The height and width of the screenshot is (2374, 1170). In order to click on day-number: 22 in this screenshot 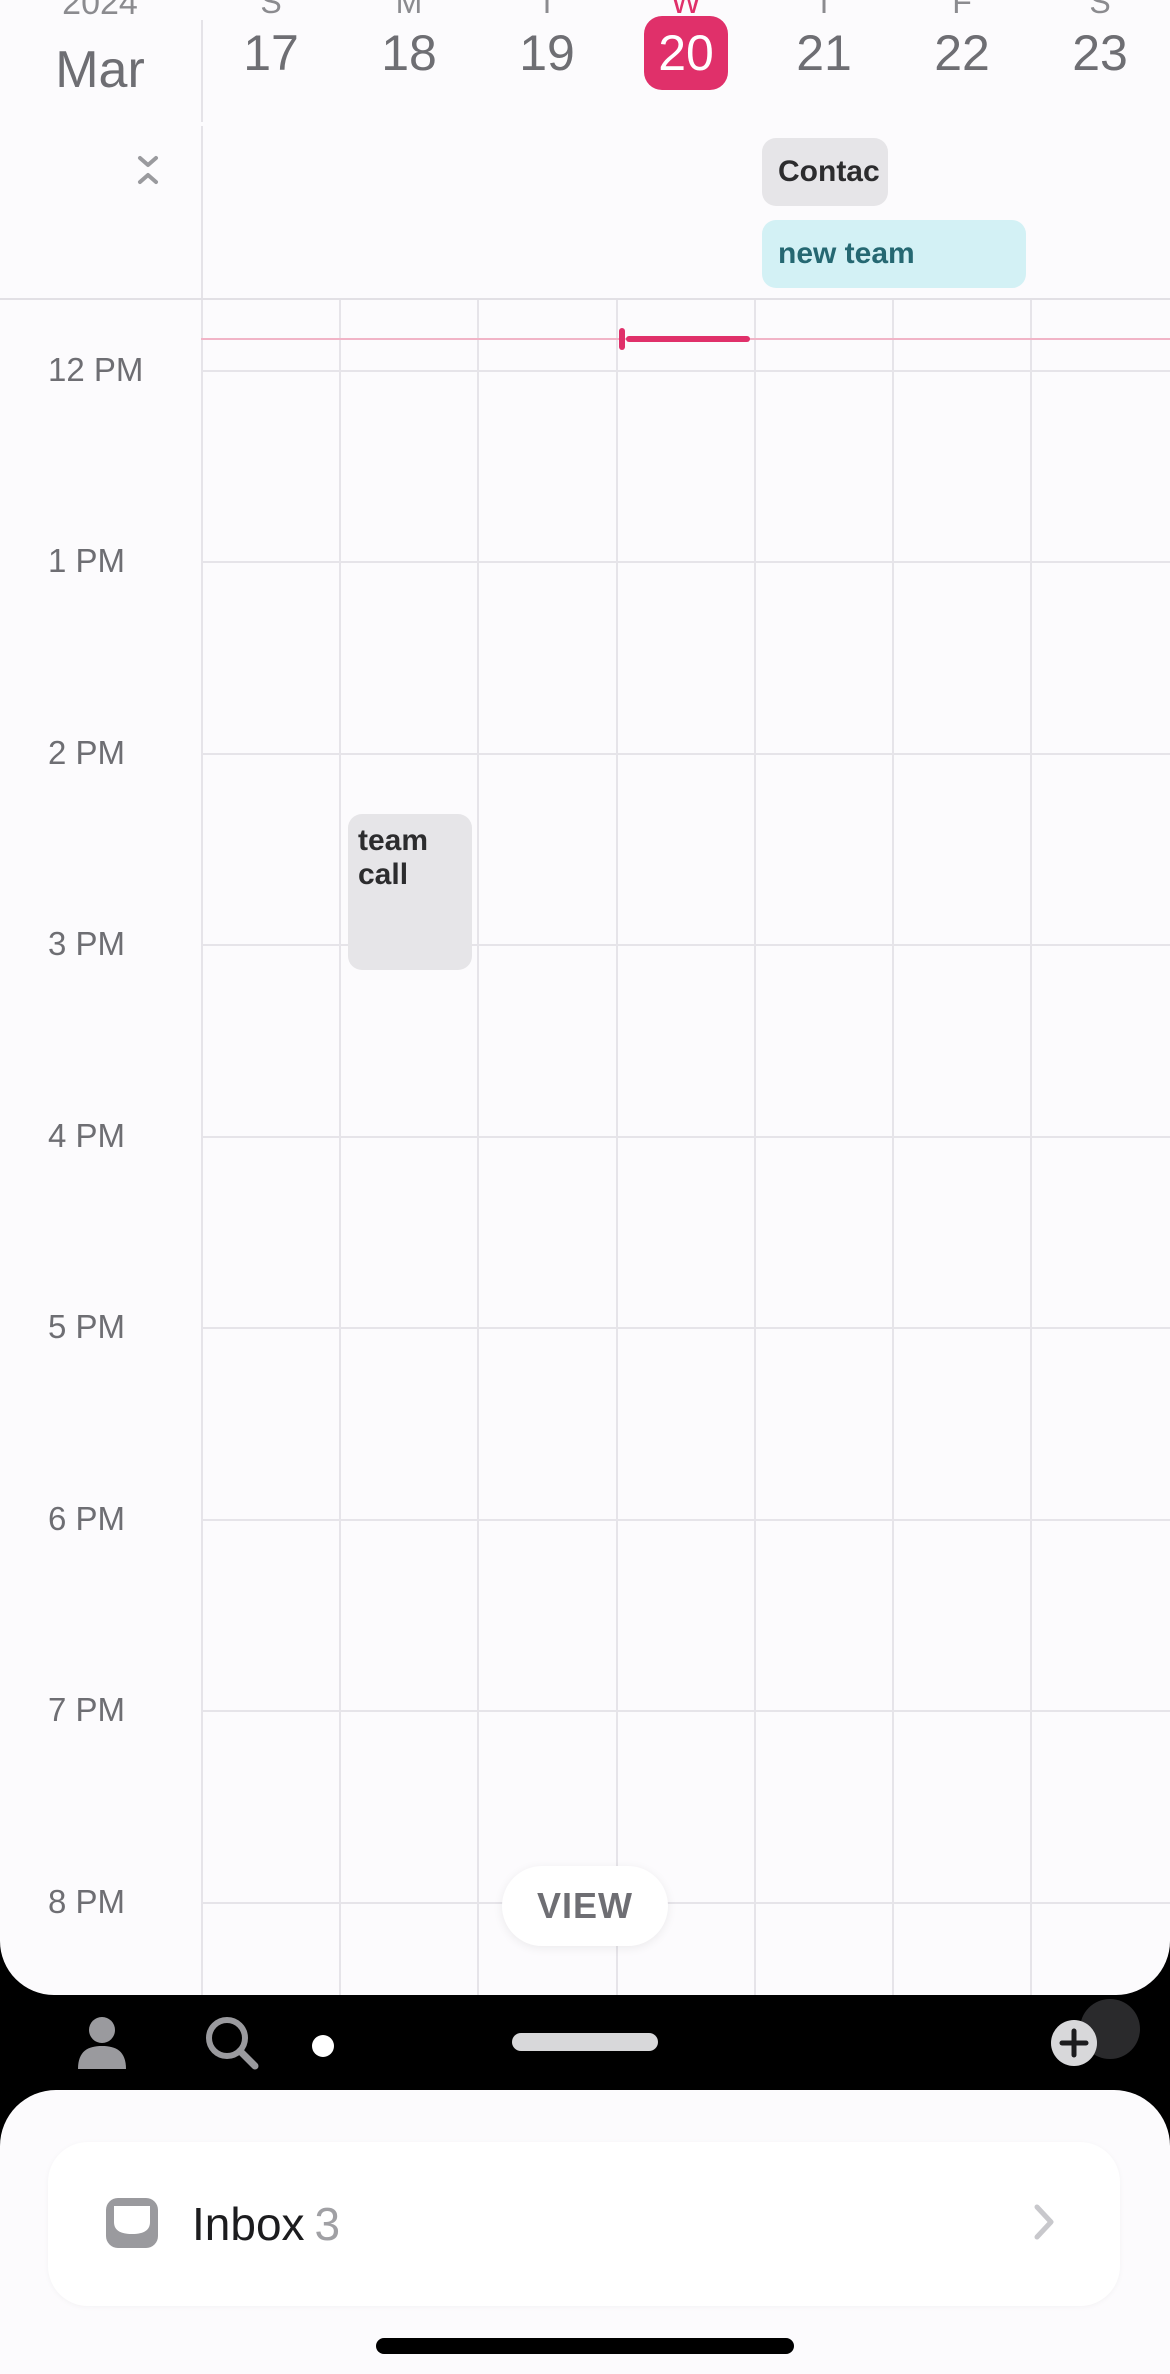, I will do `click(962, 53)`.